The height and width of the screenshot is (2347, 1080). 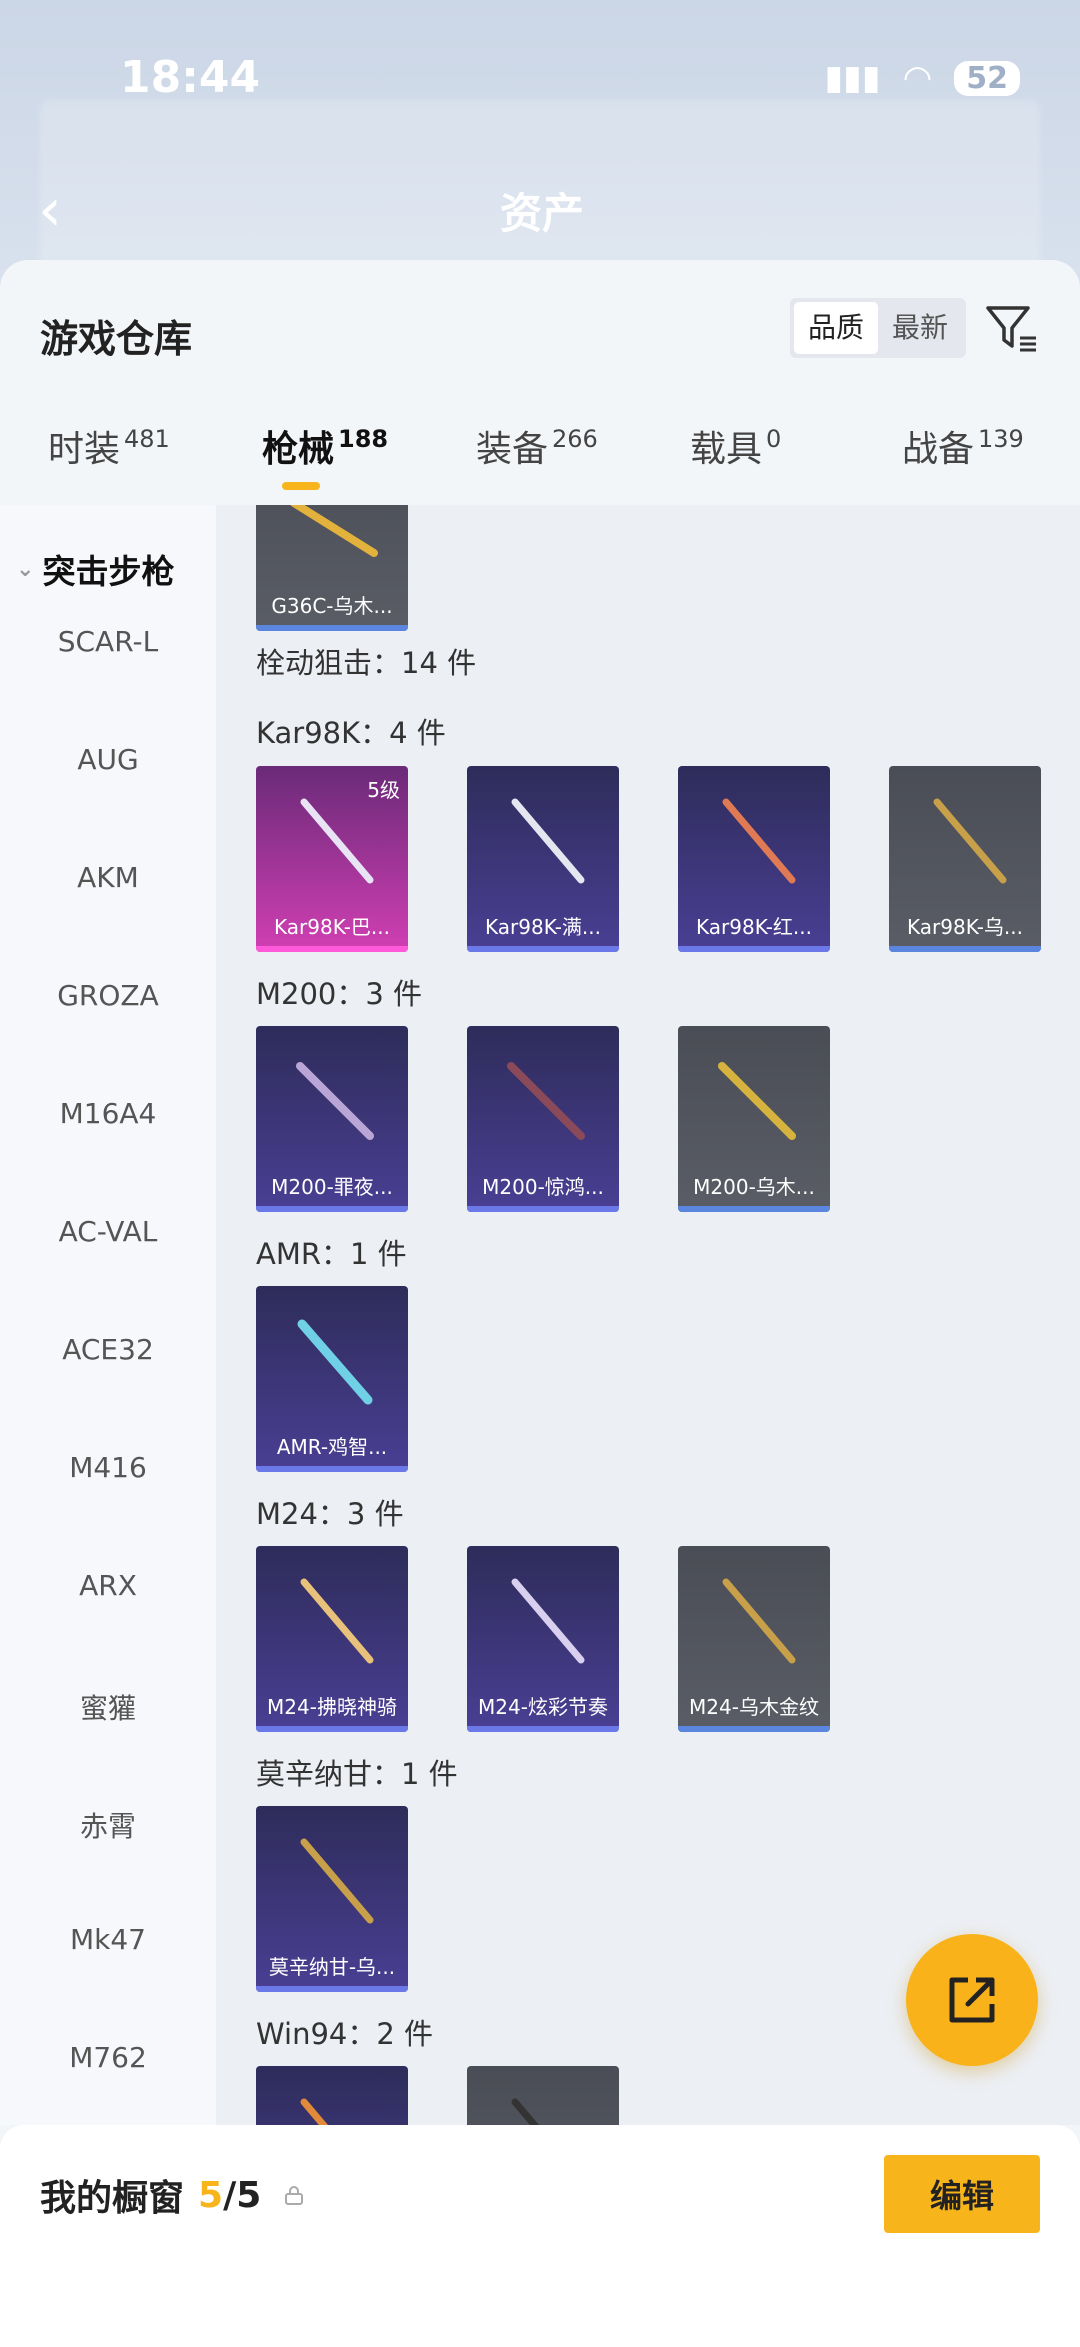 I want to click on sidebar-group-label: 突击步枪, so click(x=108, y=571).